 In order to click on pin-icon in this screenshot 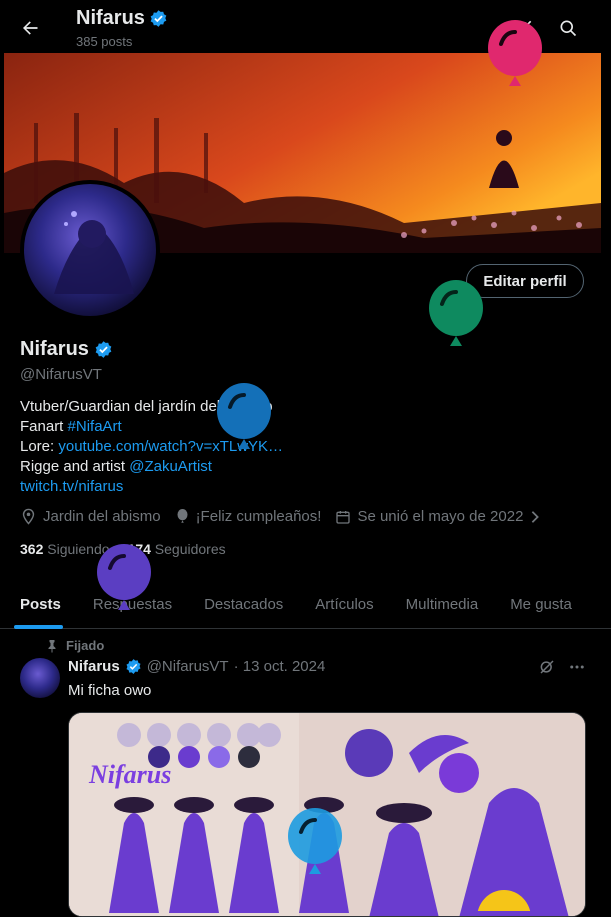, I will do `click(52, 645)`.